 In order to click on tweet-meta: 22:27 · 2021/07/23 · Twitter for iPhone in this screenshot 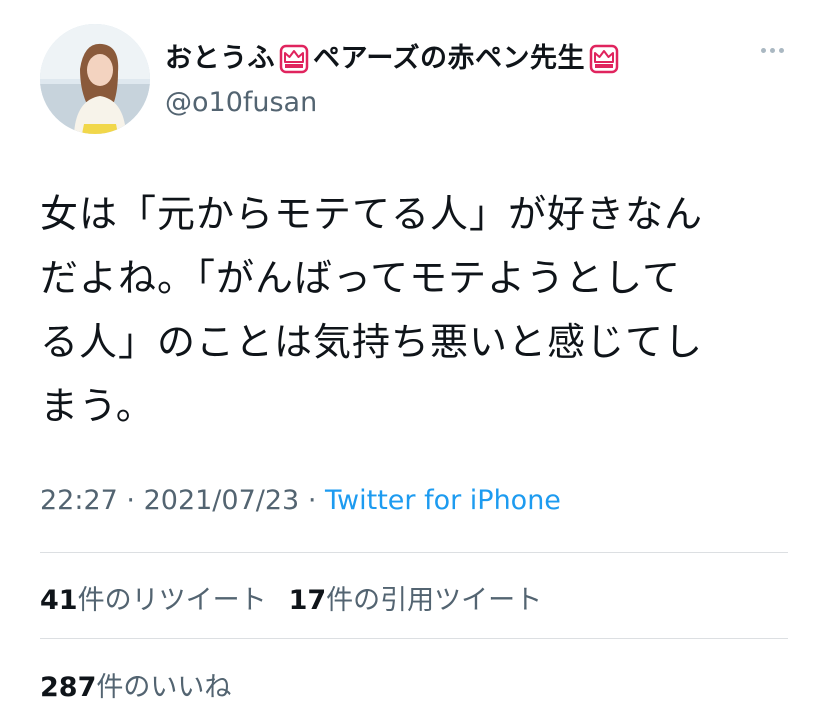, I will do `click(300, 500)`.